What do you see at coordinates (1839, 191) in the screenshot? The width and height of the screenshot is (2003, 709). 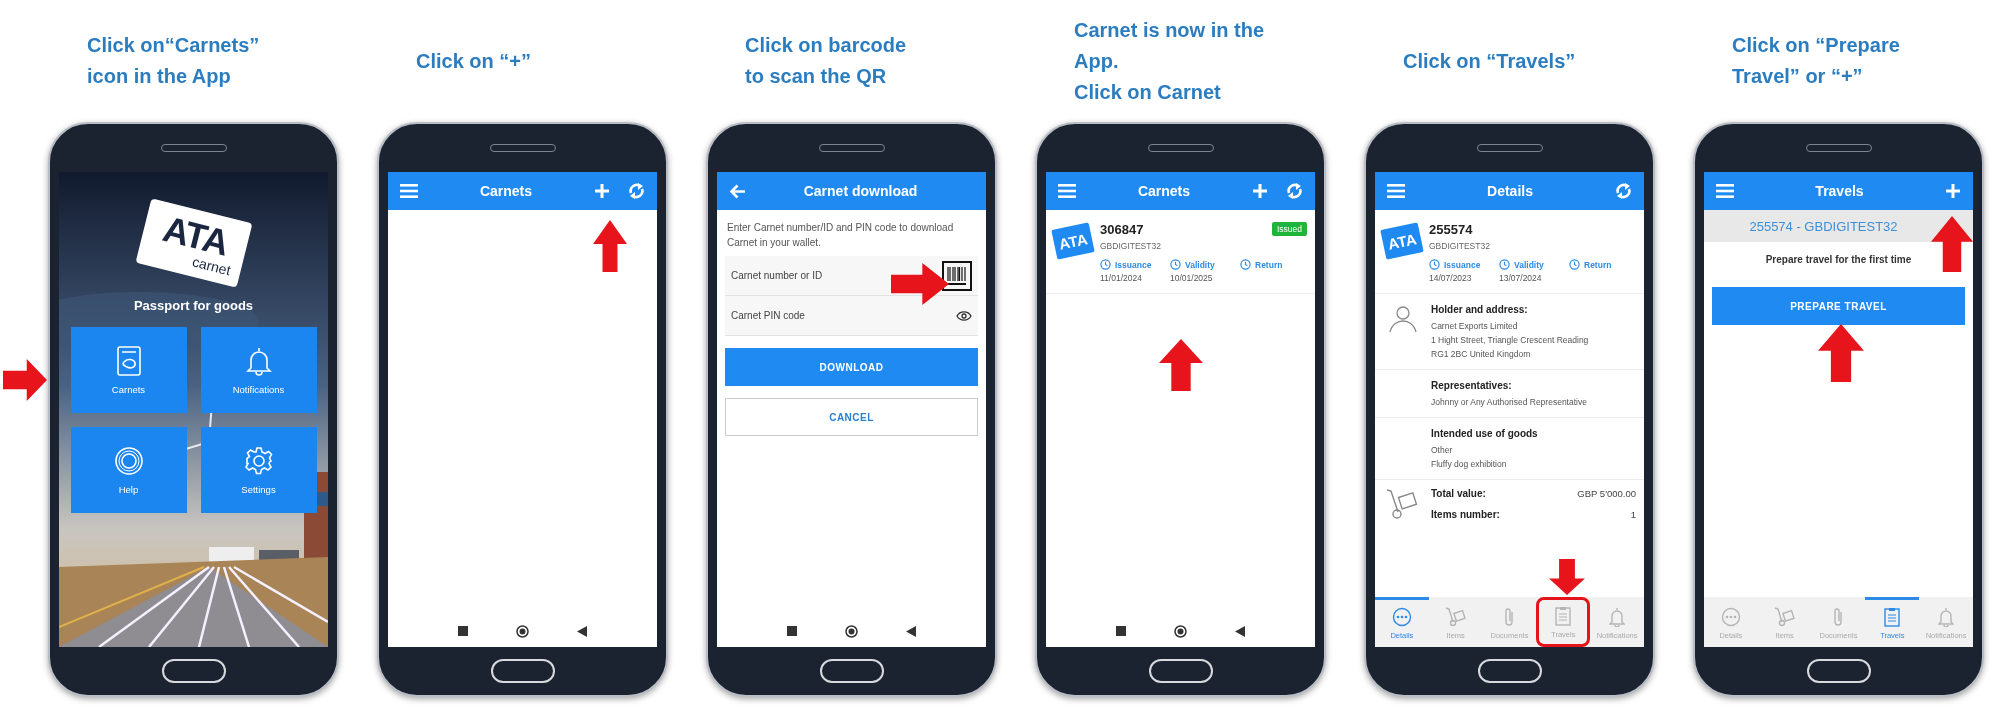 I see `screen-title: Travels` at bounding box center [1839, 191].